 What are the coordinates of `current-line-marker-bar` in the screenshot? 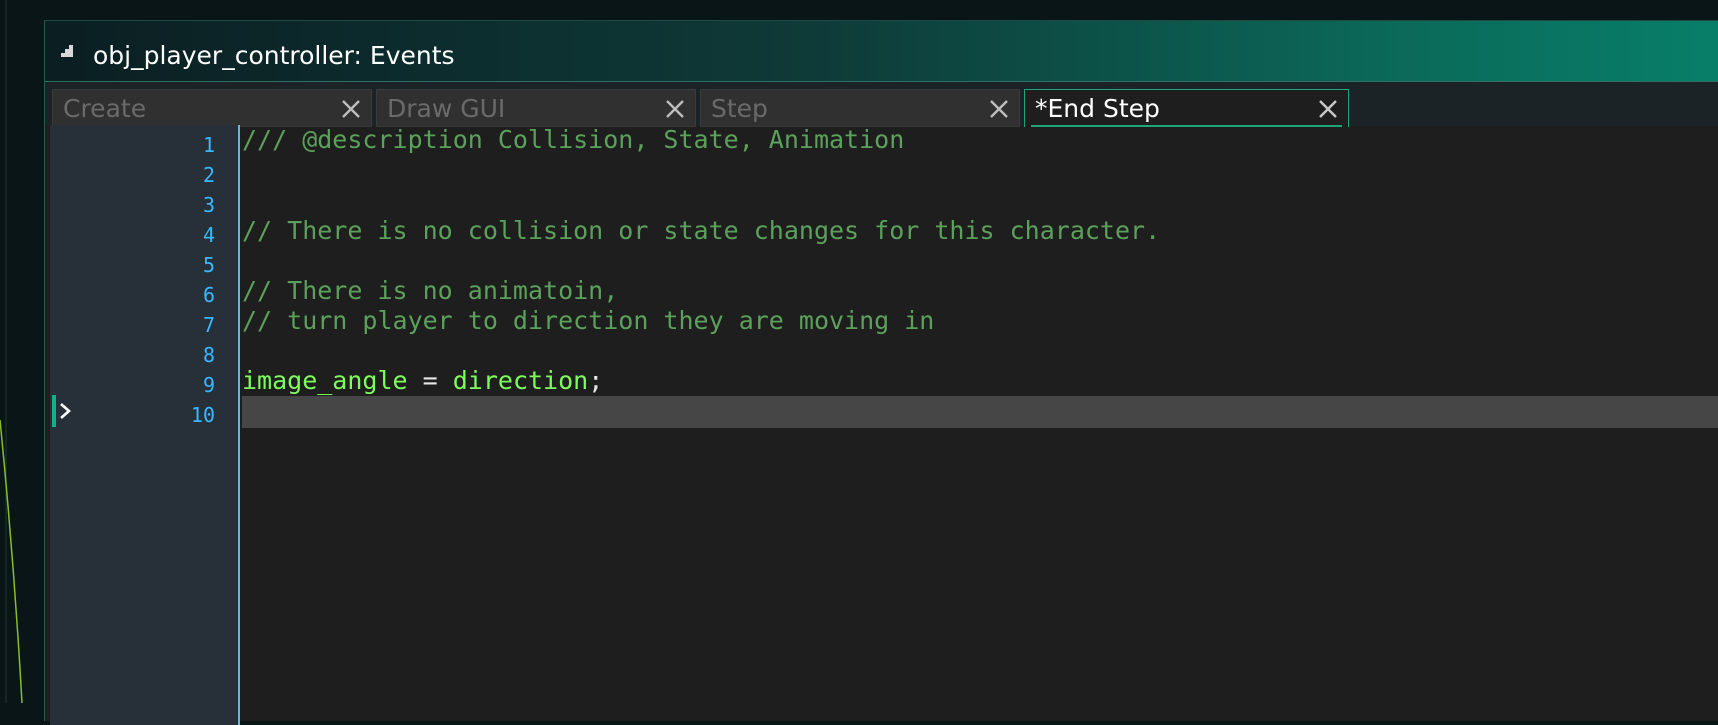 It's located at (54, 411).